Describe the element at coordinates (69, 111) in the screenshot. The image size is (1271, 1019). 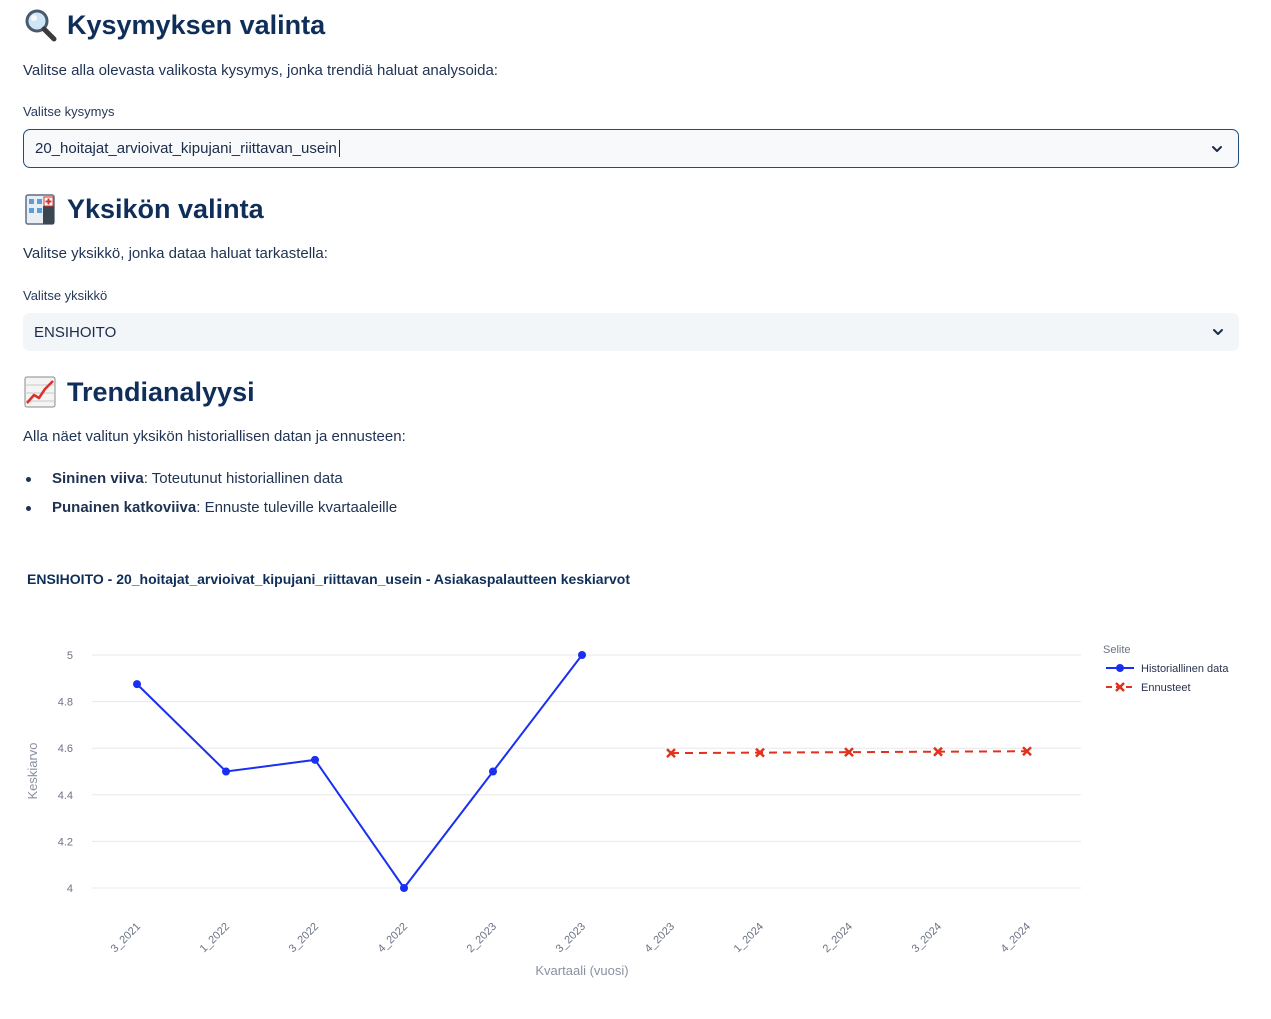
I see `question-select-label: Valitse kysymys` at that location.